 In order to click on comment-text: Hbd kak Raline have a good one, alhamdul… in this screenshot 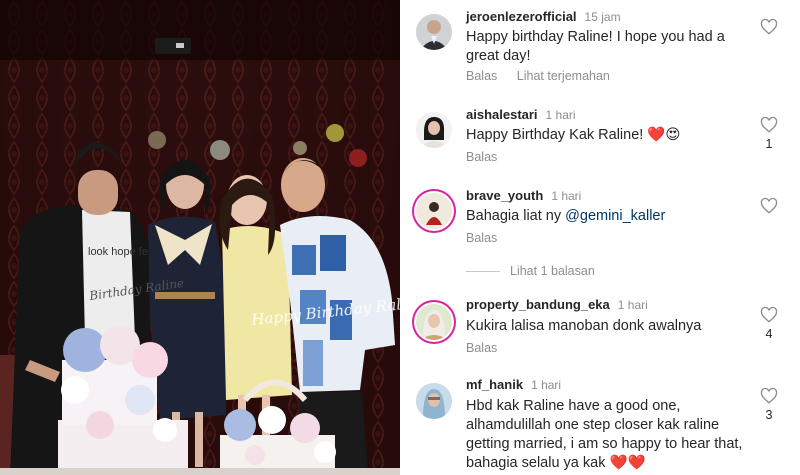, I will do `click(604, 434)`.